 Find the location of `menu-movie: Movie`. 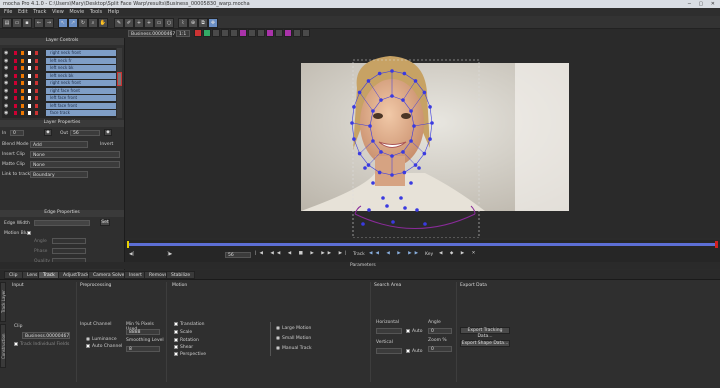

menu-movie: Movie is located at coordinates (76, 12).